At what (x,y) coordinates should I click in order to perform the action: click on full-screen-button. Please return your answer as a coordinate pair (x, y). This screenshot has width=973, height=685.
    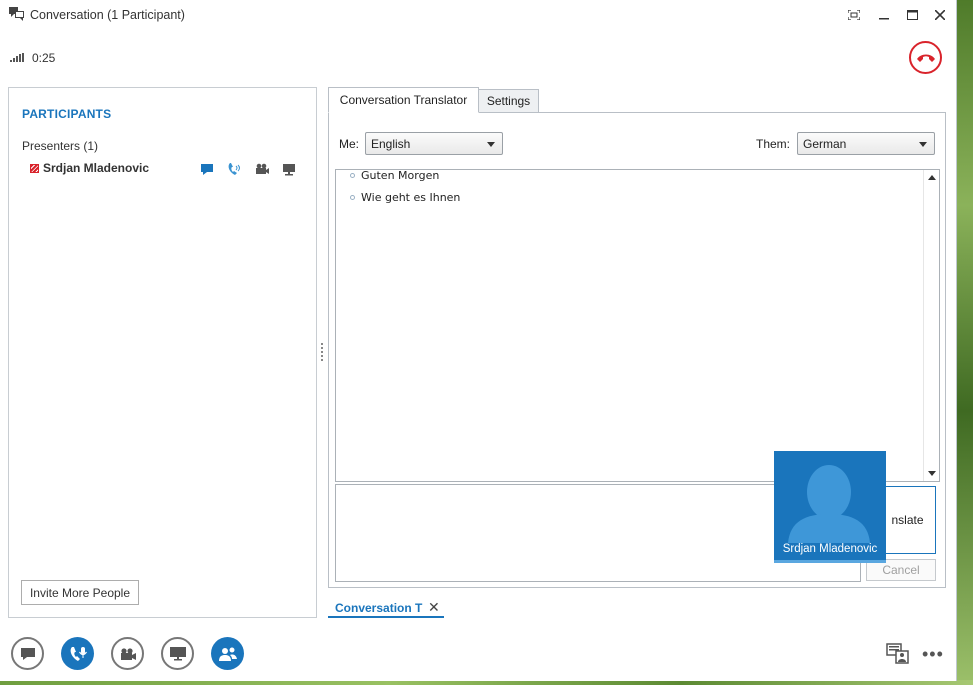
    Looking at the image, I should click on (854, 15).